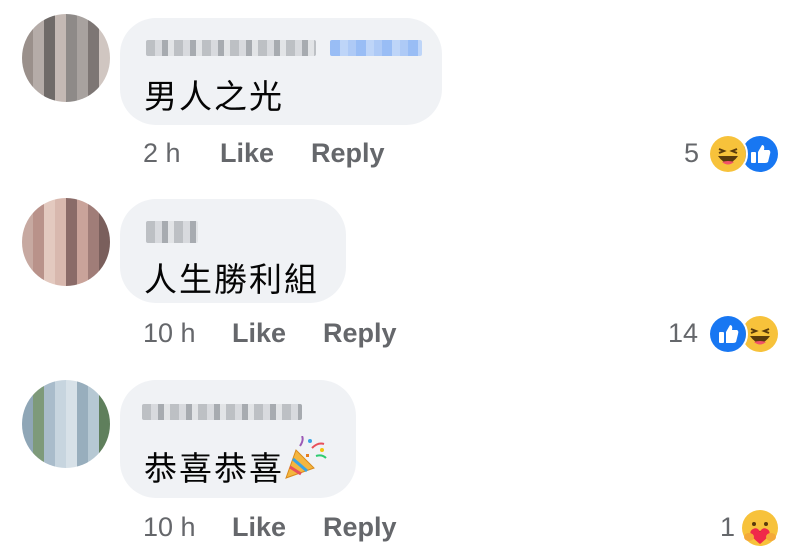 The image size is (800, 548). I want to click on reaction-count: 1, so click(727, 527).